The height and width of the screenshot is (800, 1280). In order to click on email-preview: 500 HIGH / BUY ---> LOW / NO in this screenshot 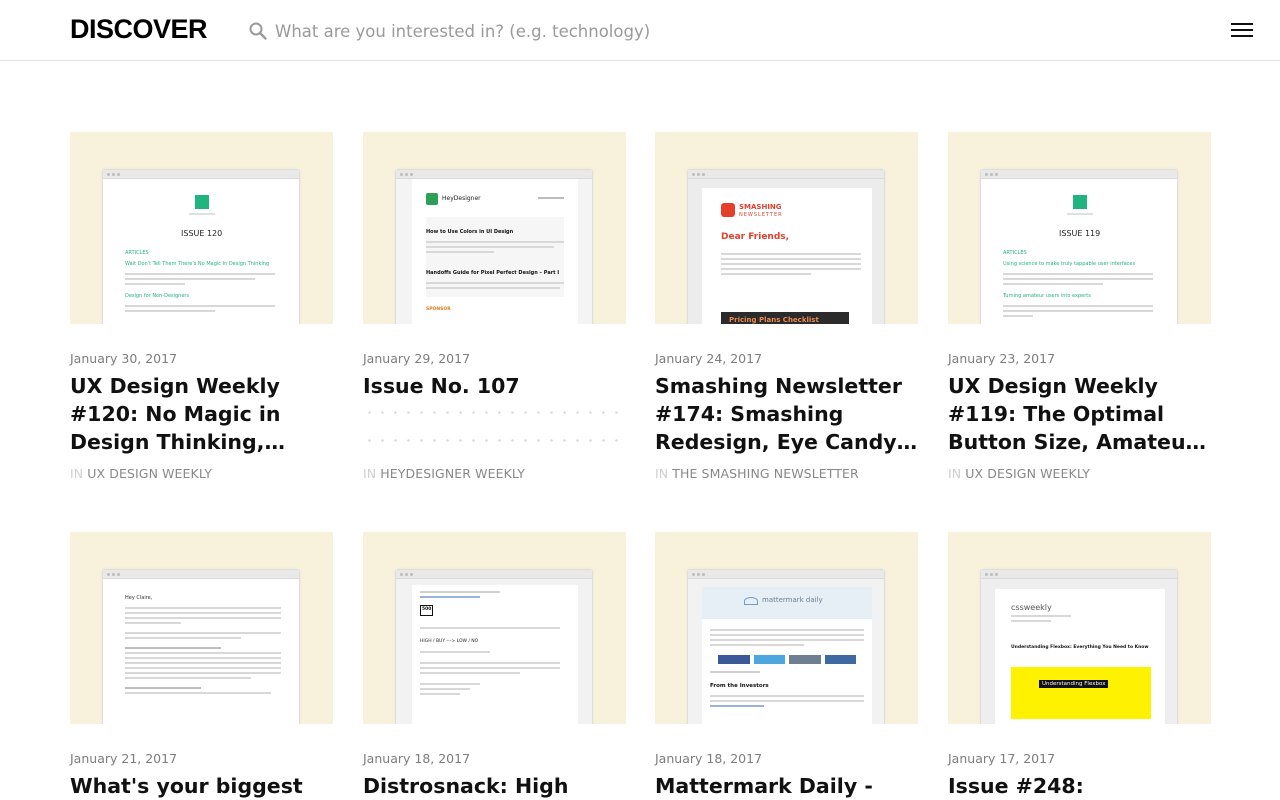, I will do `click(494, 646)`.